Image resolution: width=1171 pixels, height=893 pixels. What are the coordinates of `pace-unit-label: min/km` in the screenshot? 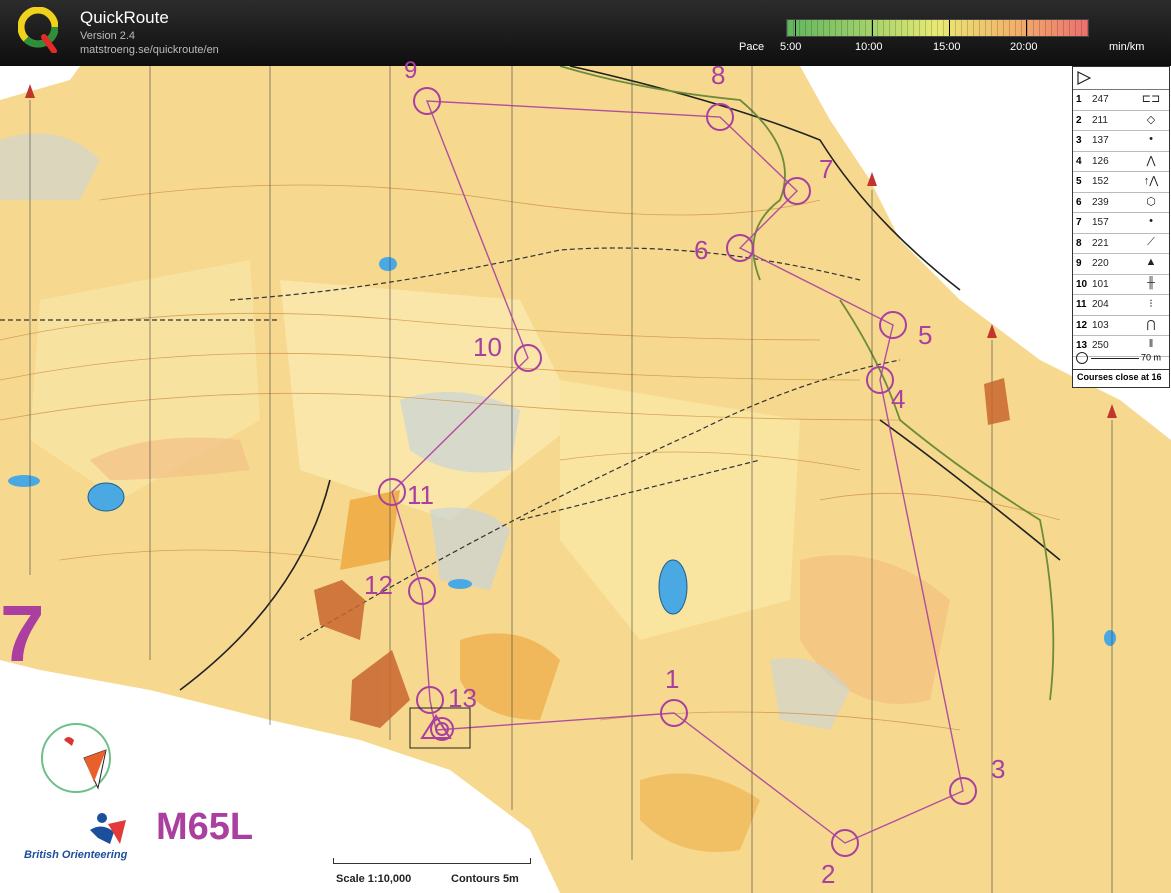 It's located at (1127, 47).